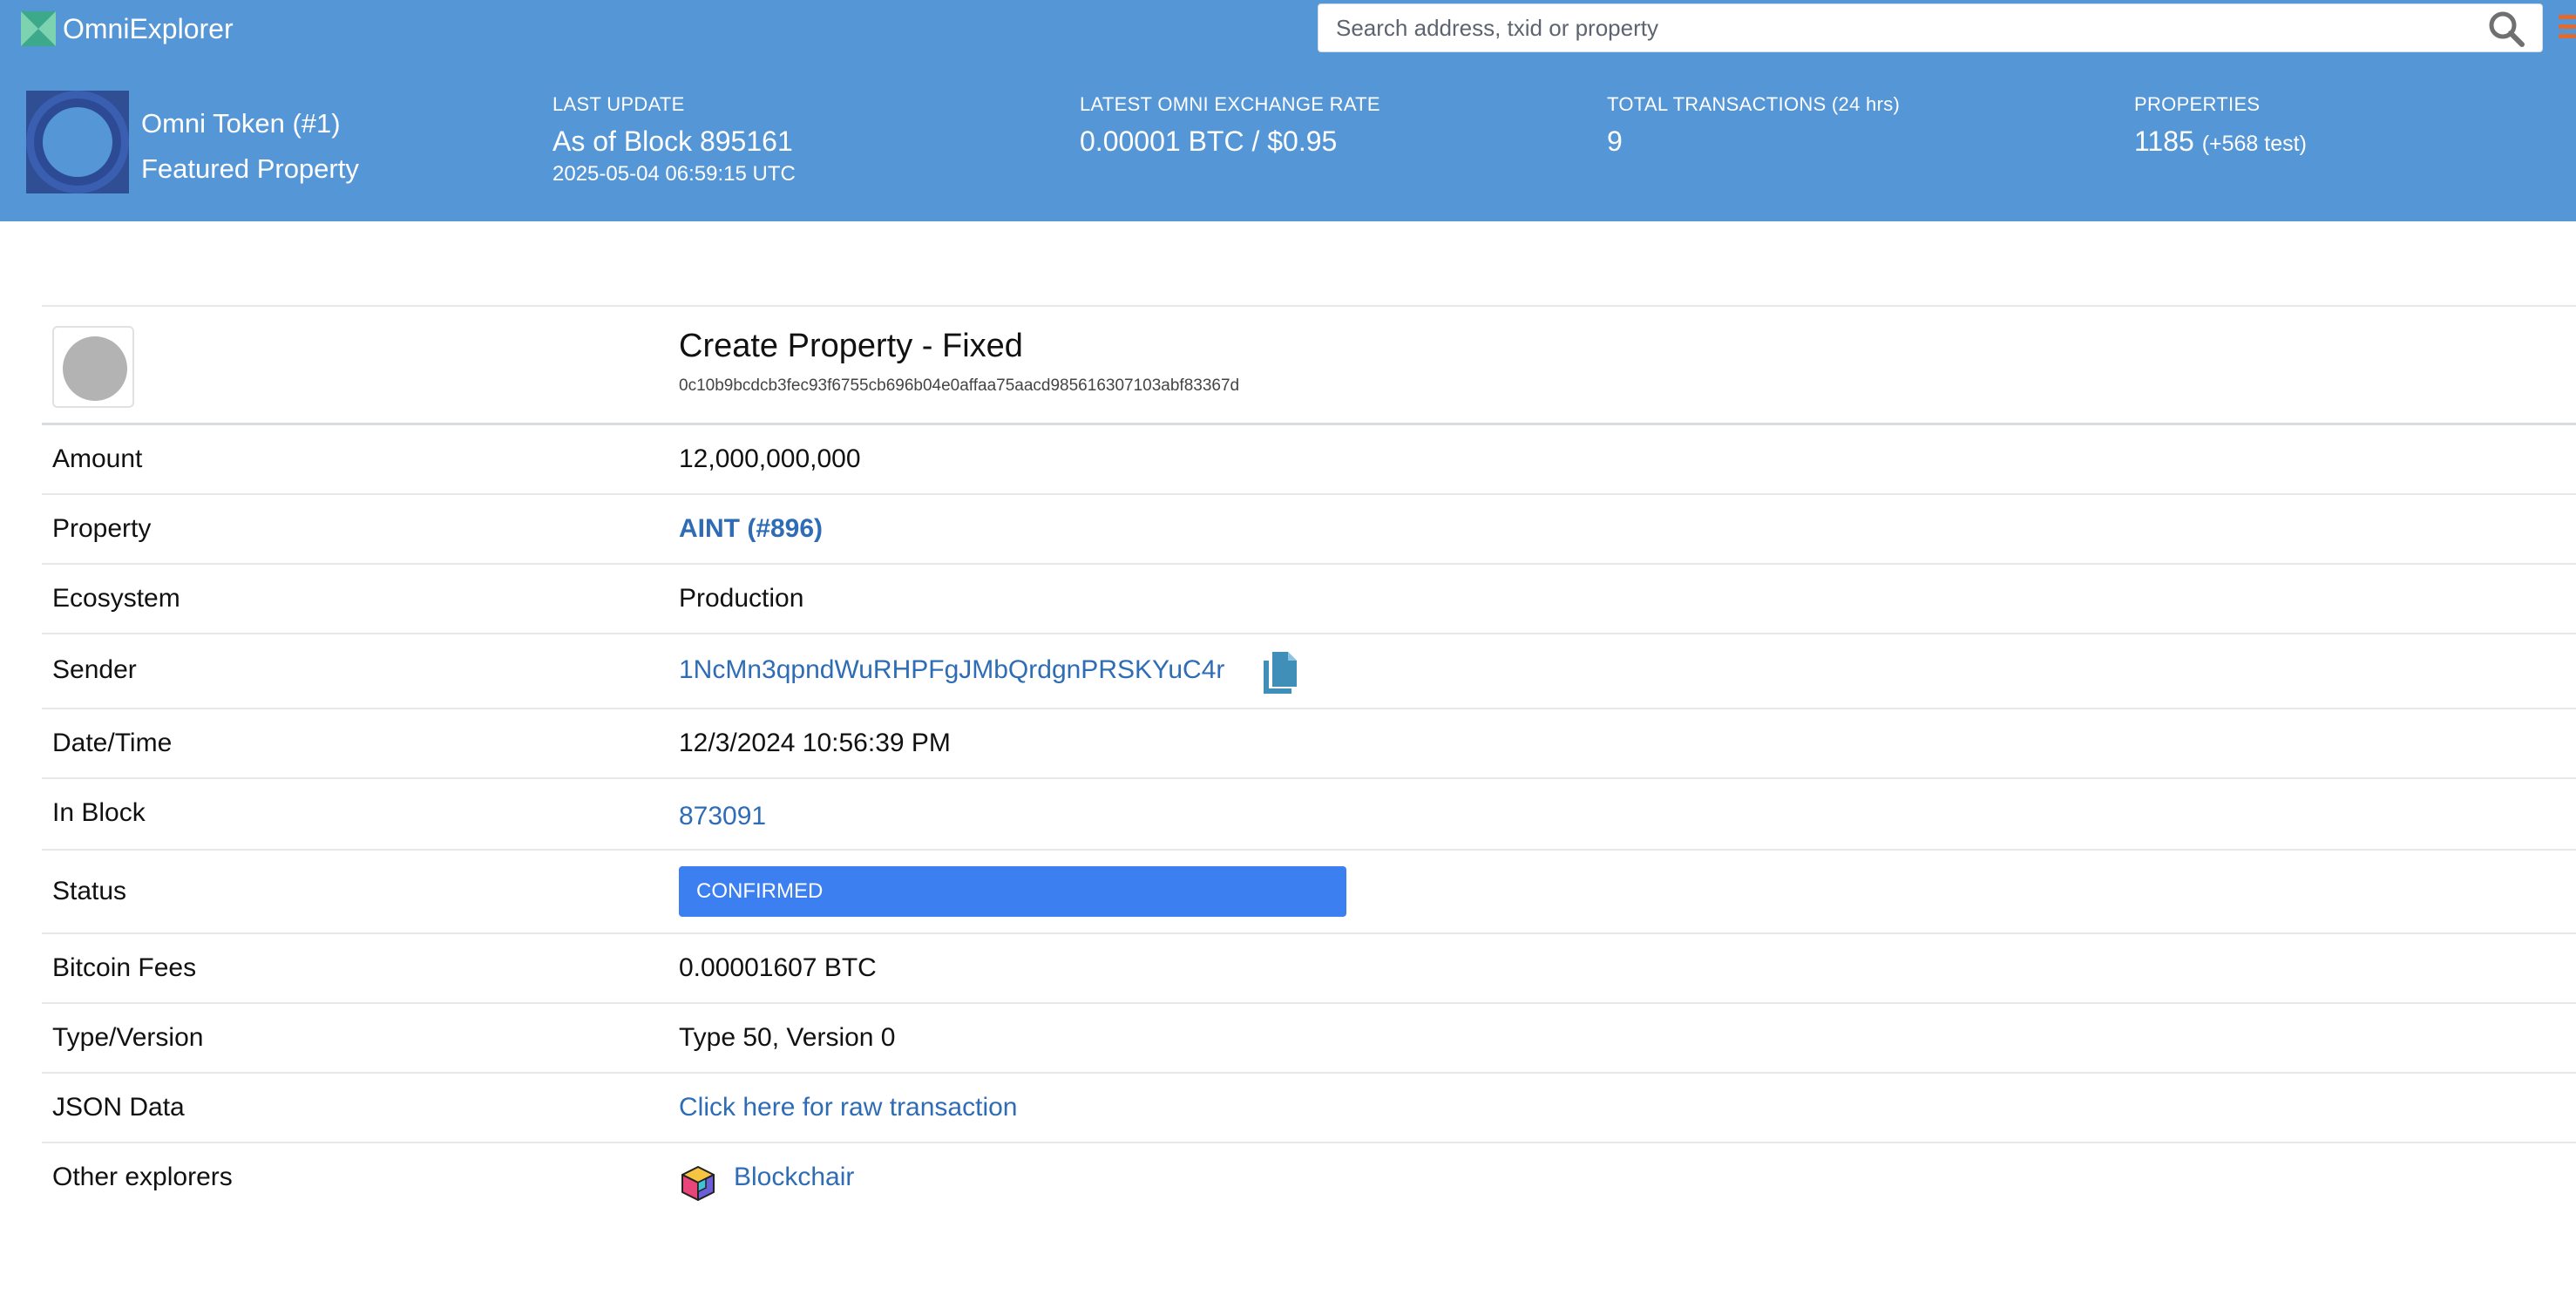 The height and width of the screenshot is (1295, 2576). Describe the element at coordinates (241, 123) in the screenshot. I see `featured-property-name: Omni Token (#1)` at that location.